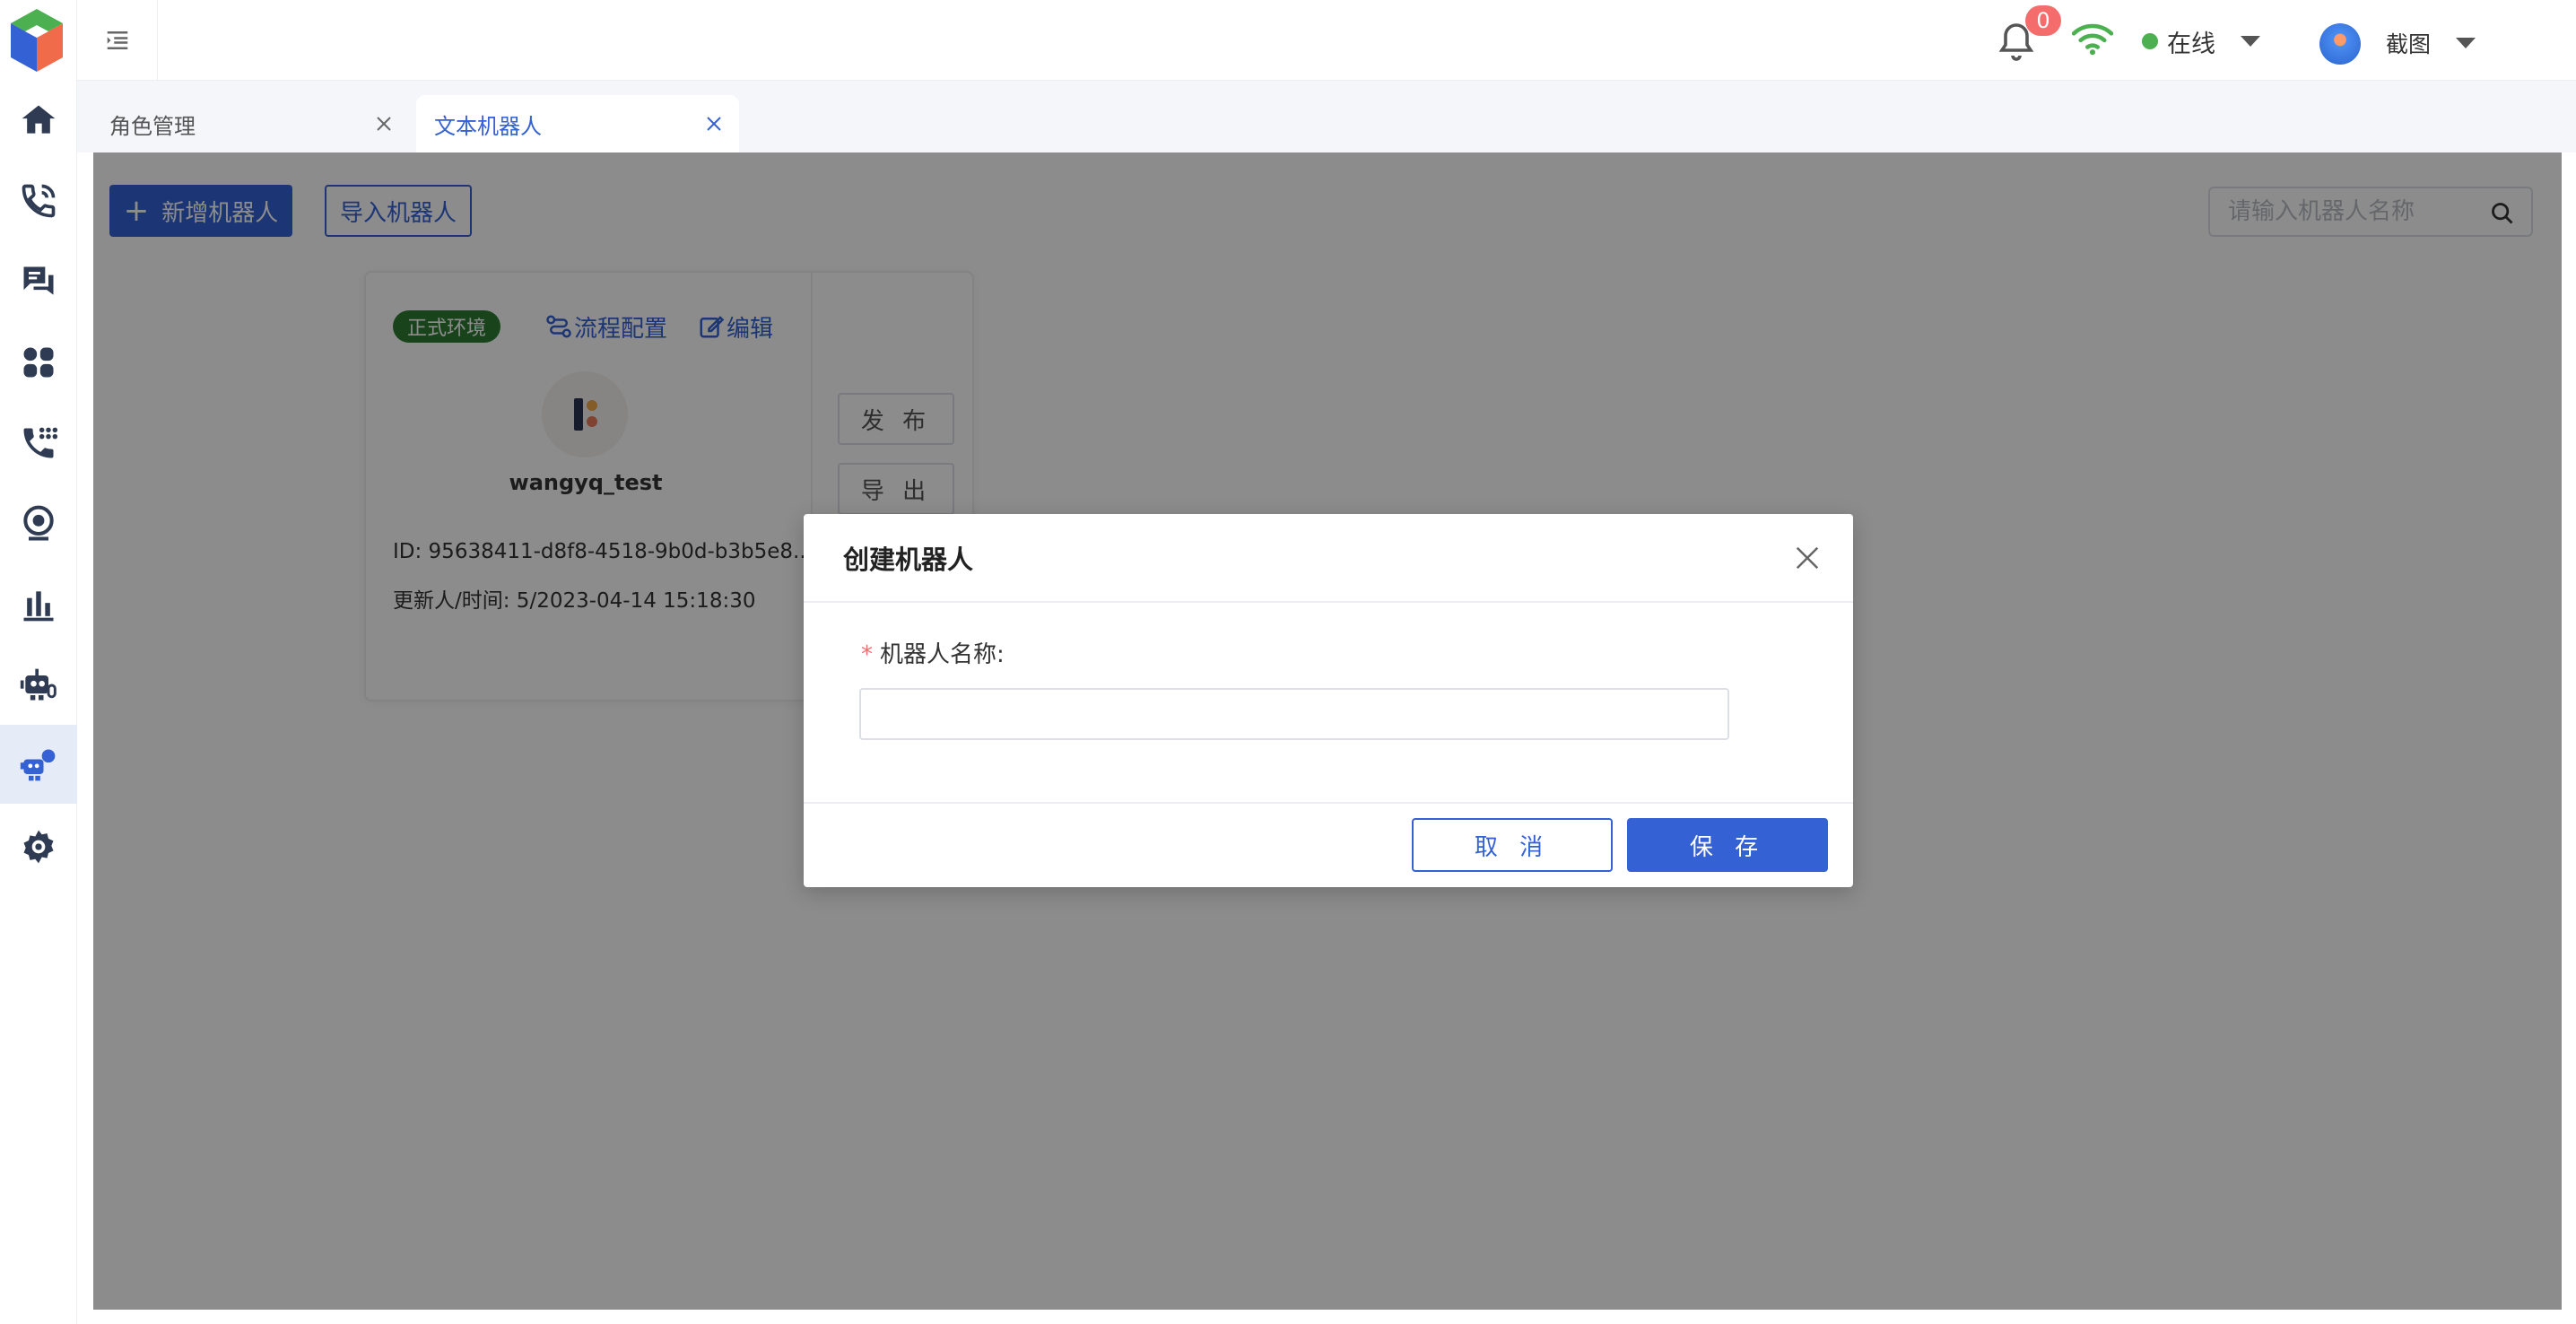 The width and height of the screenshot is (2576, 1324). I want to click on home-icon, so click(39, 119).